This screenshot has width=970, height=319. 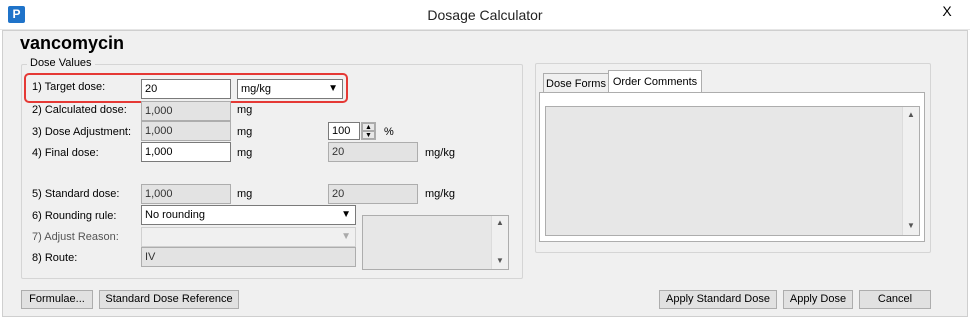 What do you see at coordinates (389, 132) in the screenshot?
I see `percent-sign: %` at bounding box center [389, 132].